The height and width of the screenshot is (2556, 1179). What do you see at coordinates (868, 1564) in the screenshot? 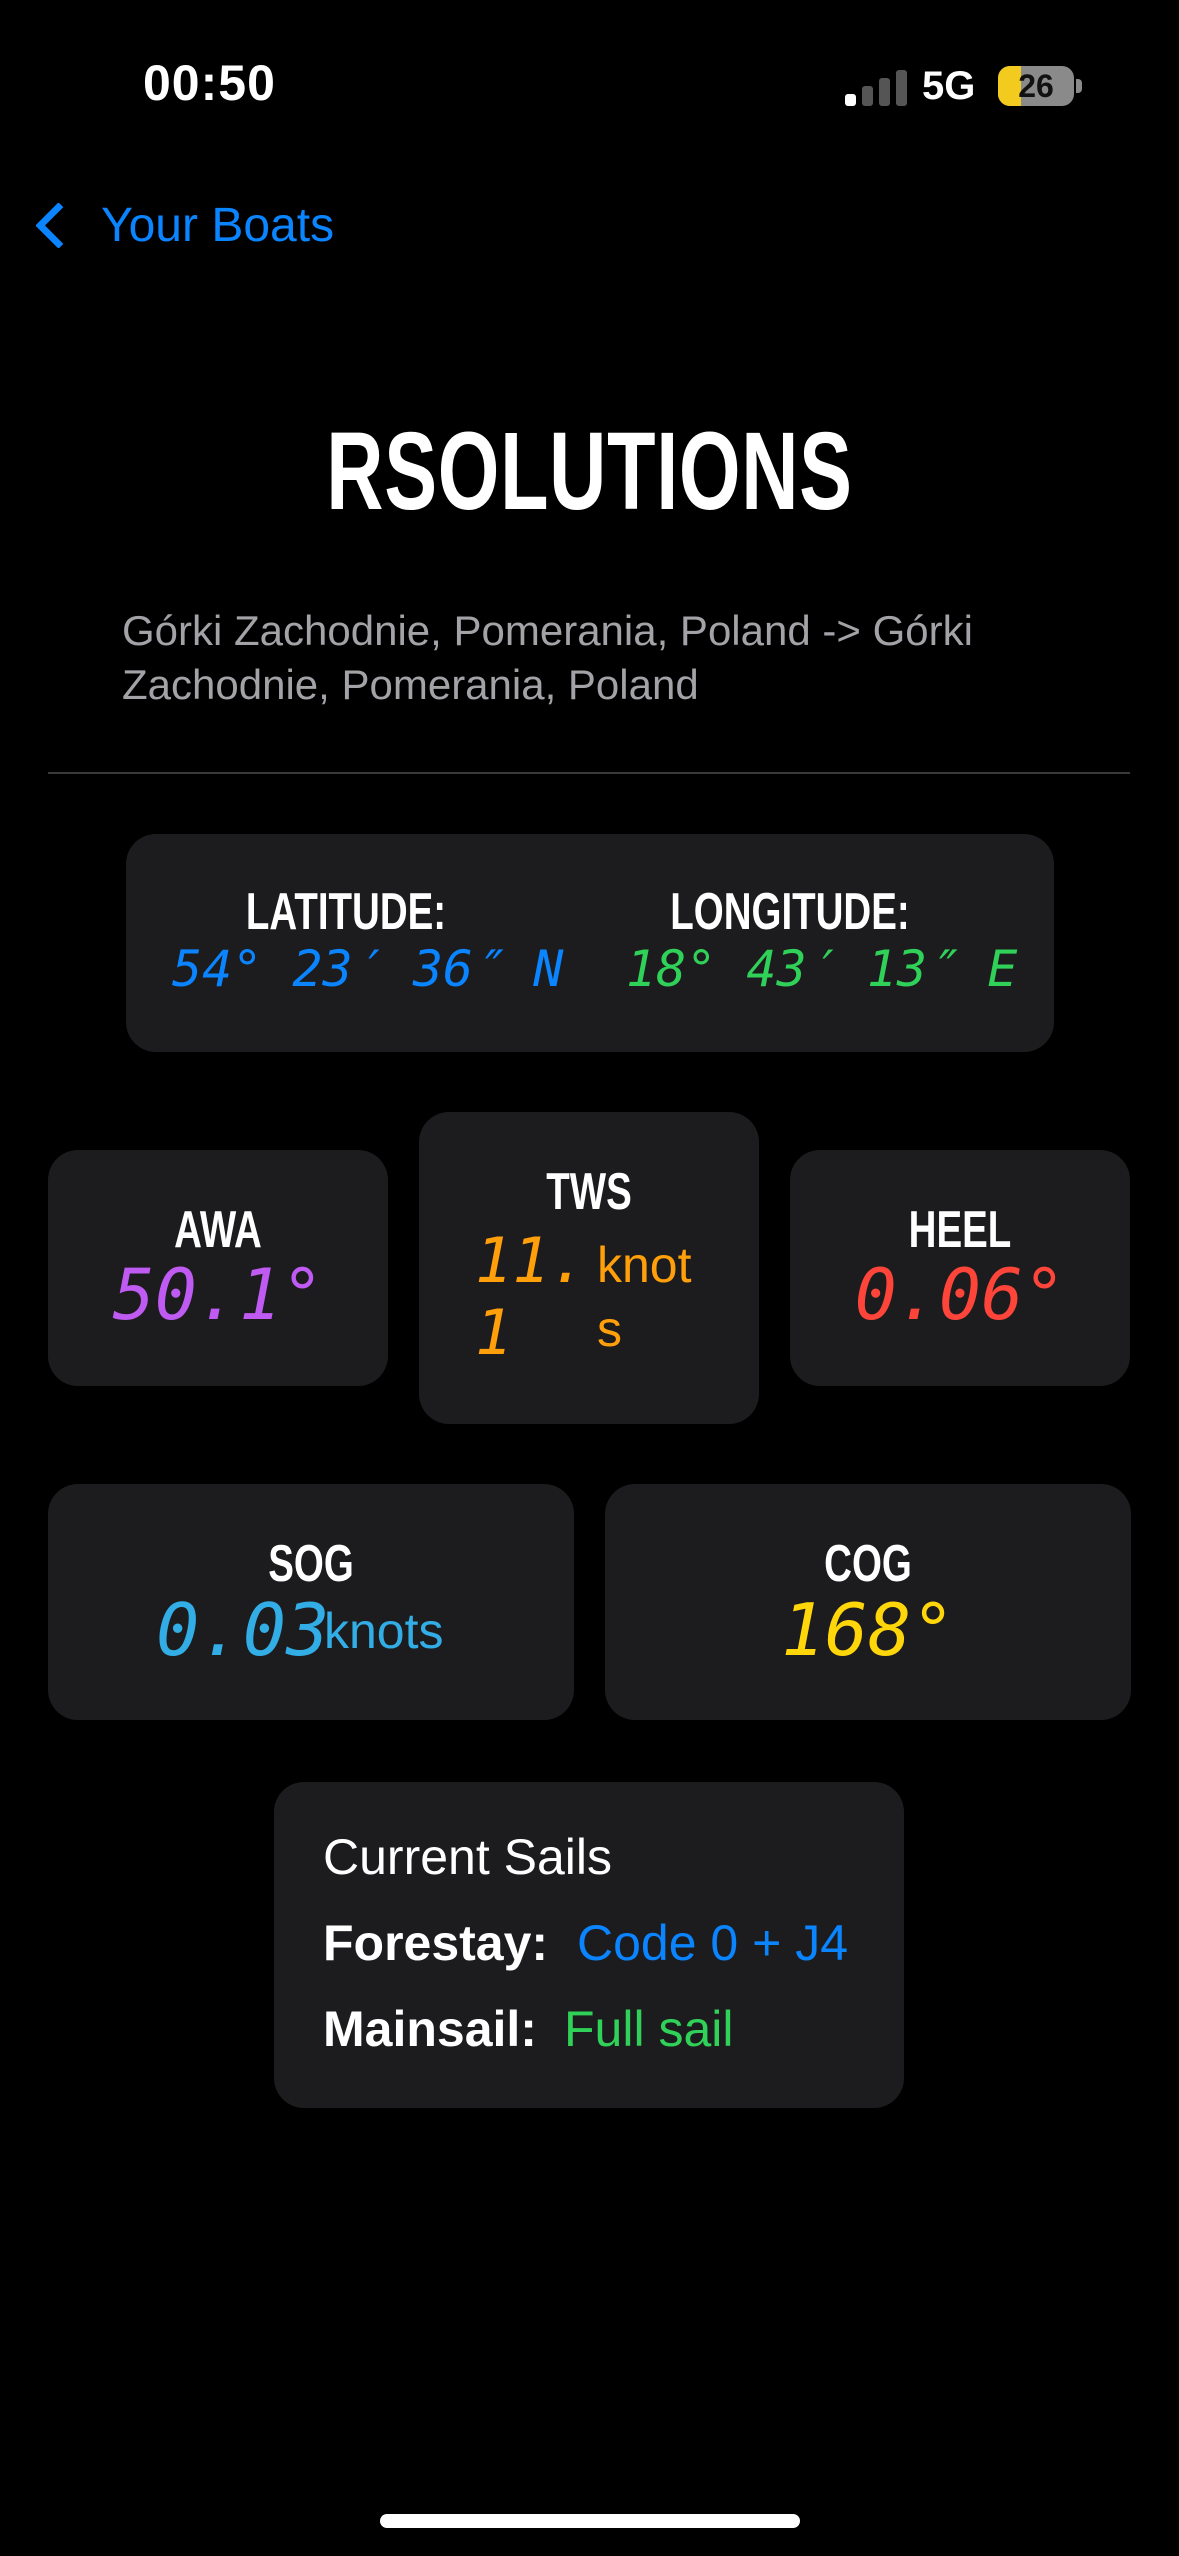
I see `cog-label: COG` at bounding box center [868, 1564].